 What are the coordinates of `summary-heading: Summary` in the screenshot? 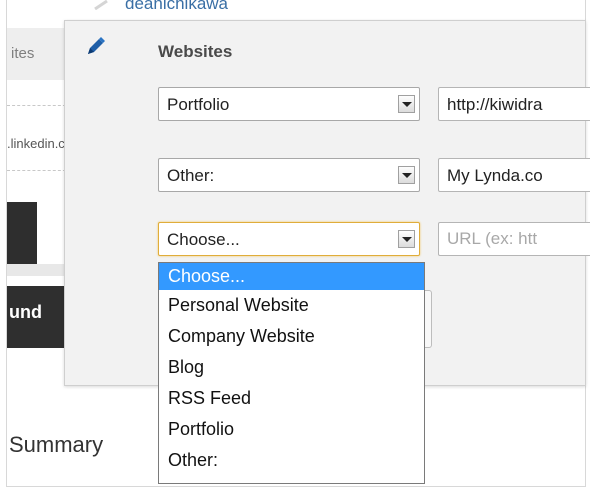 It's located at (56, 444).